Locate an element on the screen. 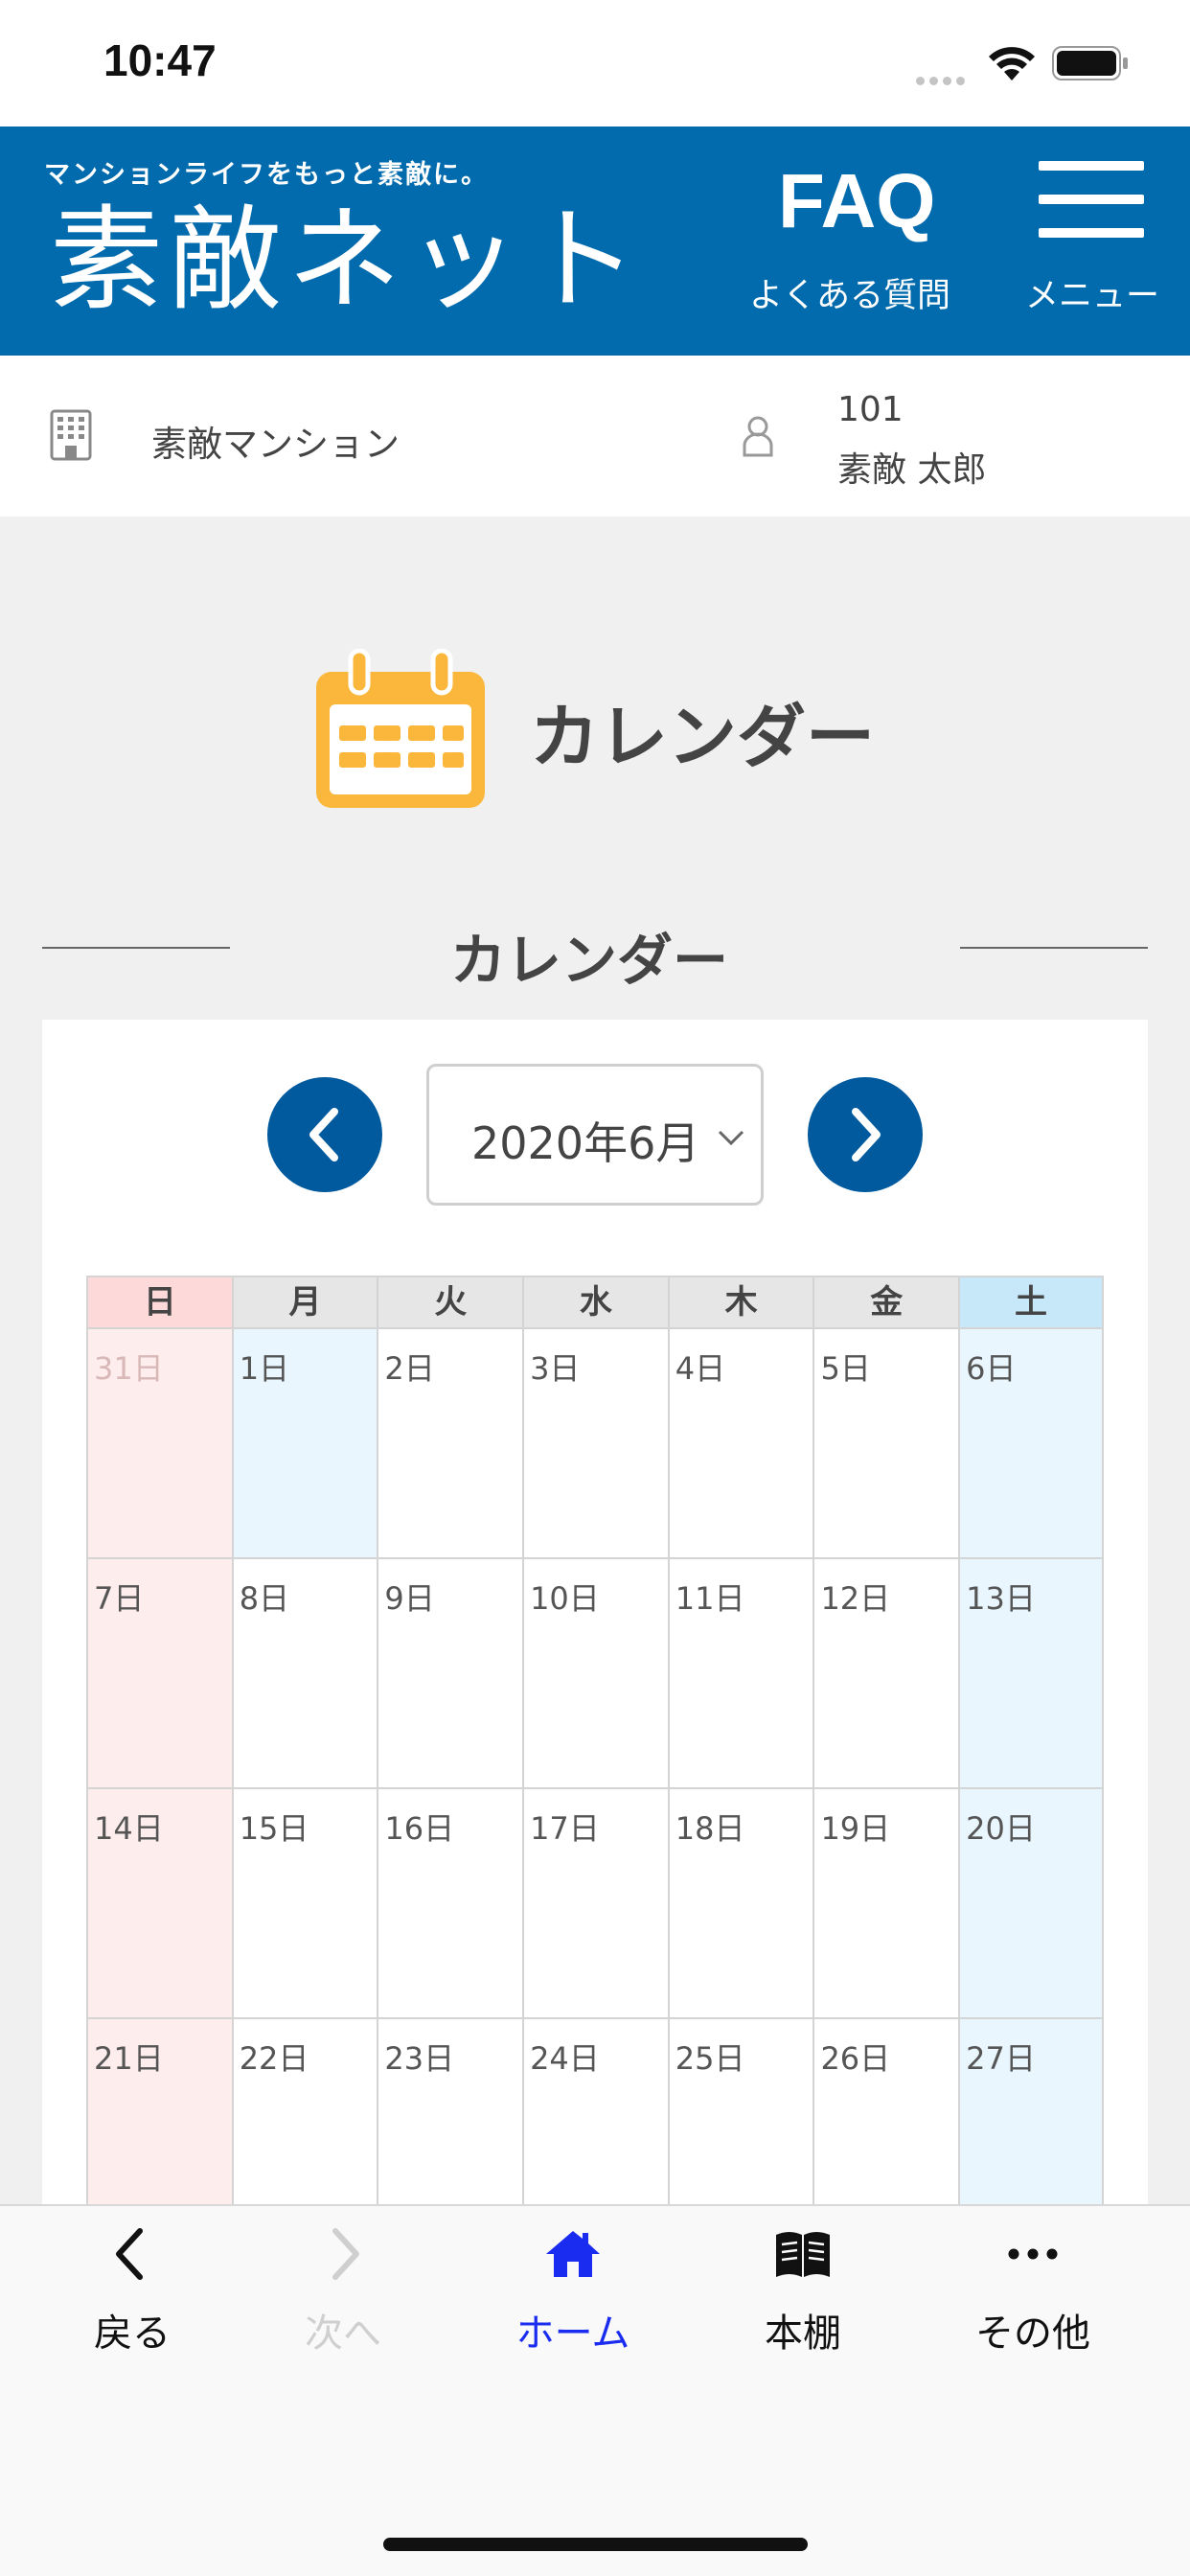 The image size is (1190, 2576). calendar-day: 16日 is located at coordinates (450, 1904).